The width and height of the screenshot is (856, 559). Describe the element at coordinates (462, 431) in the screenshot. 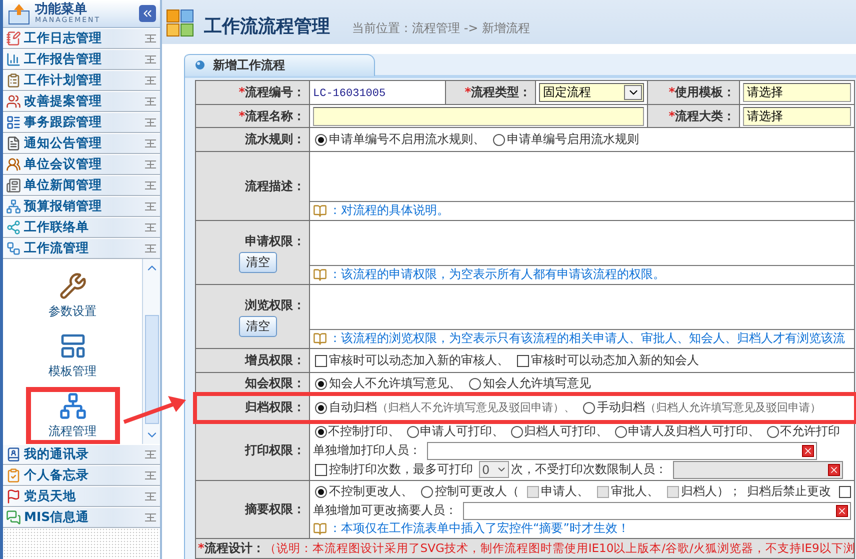

I see `option-label: 申请人可打印、` at that location.